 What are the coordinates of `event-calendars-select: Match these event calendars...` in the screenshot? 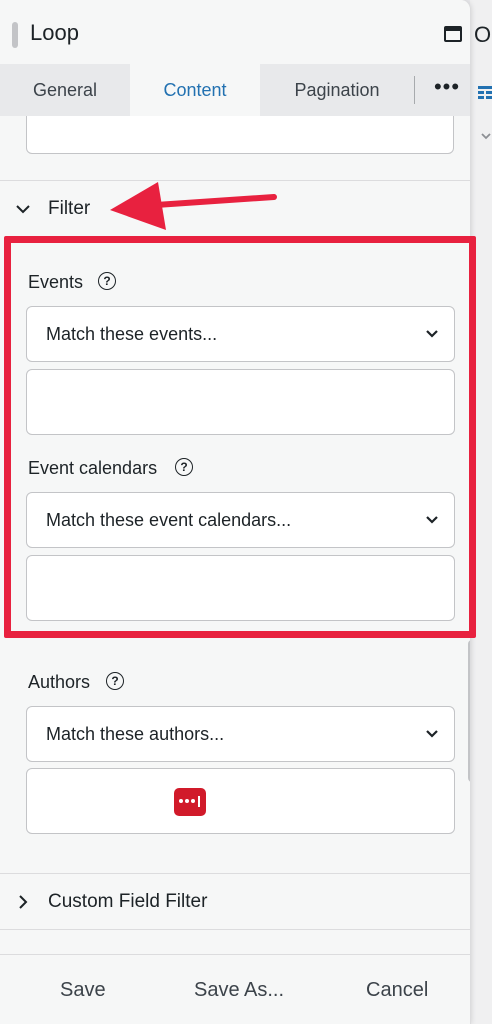 It's located at (240, 520).